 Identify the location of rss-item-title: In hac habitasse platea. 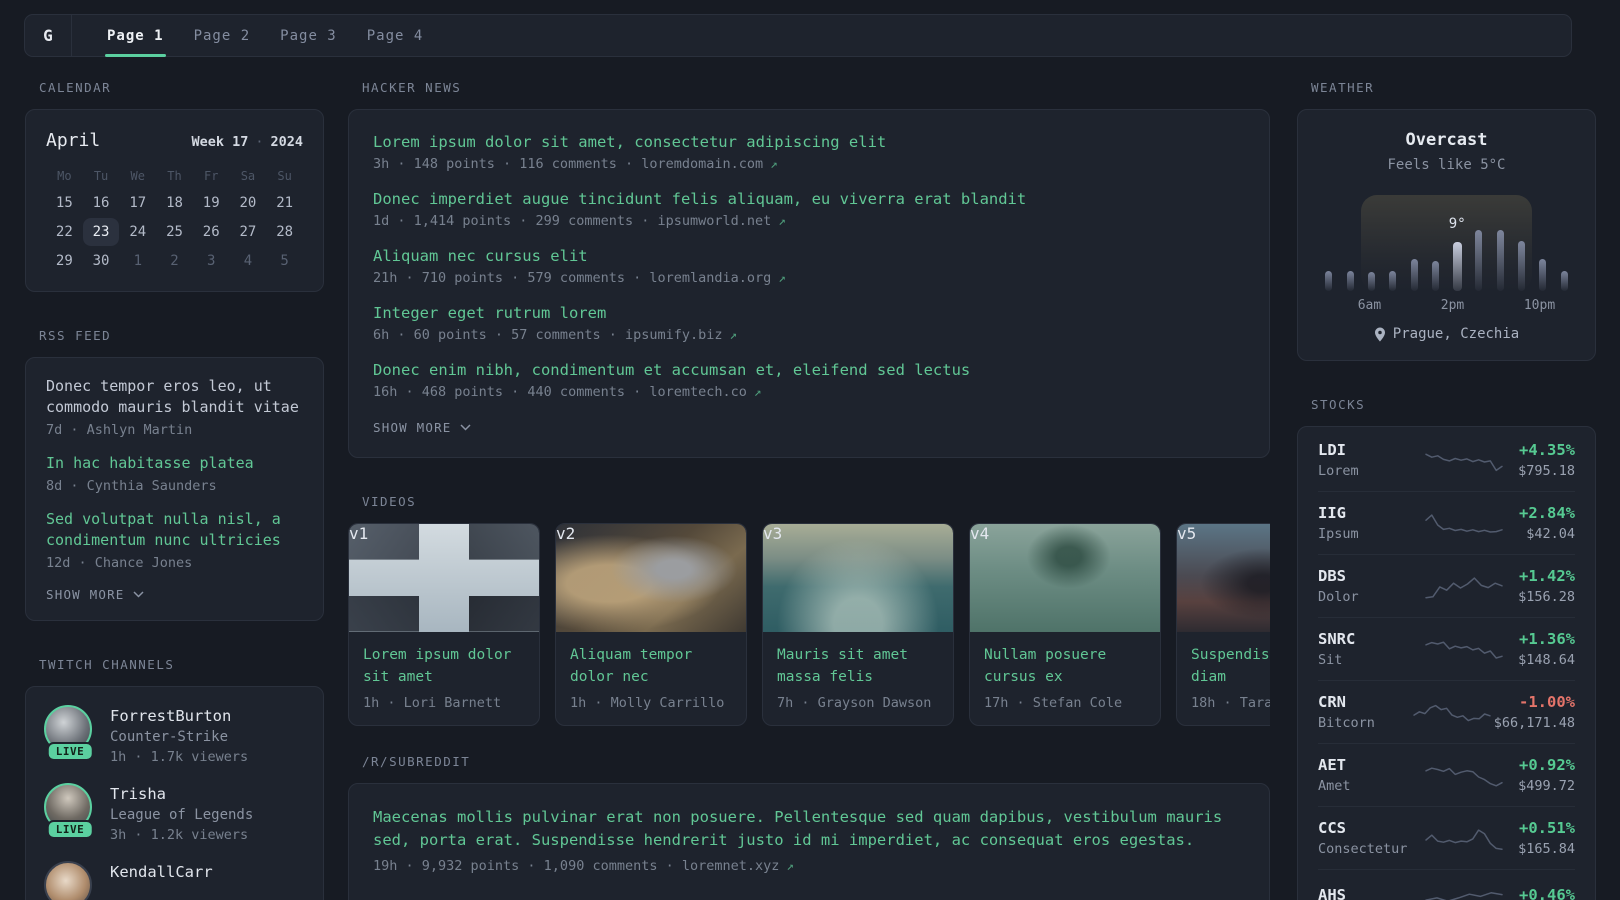
(174, 463).